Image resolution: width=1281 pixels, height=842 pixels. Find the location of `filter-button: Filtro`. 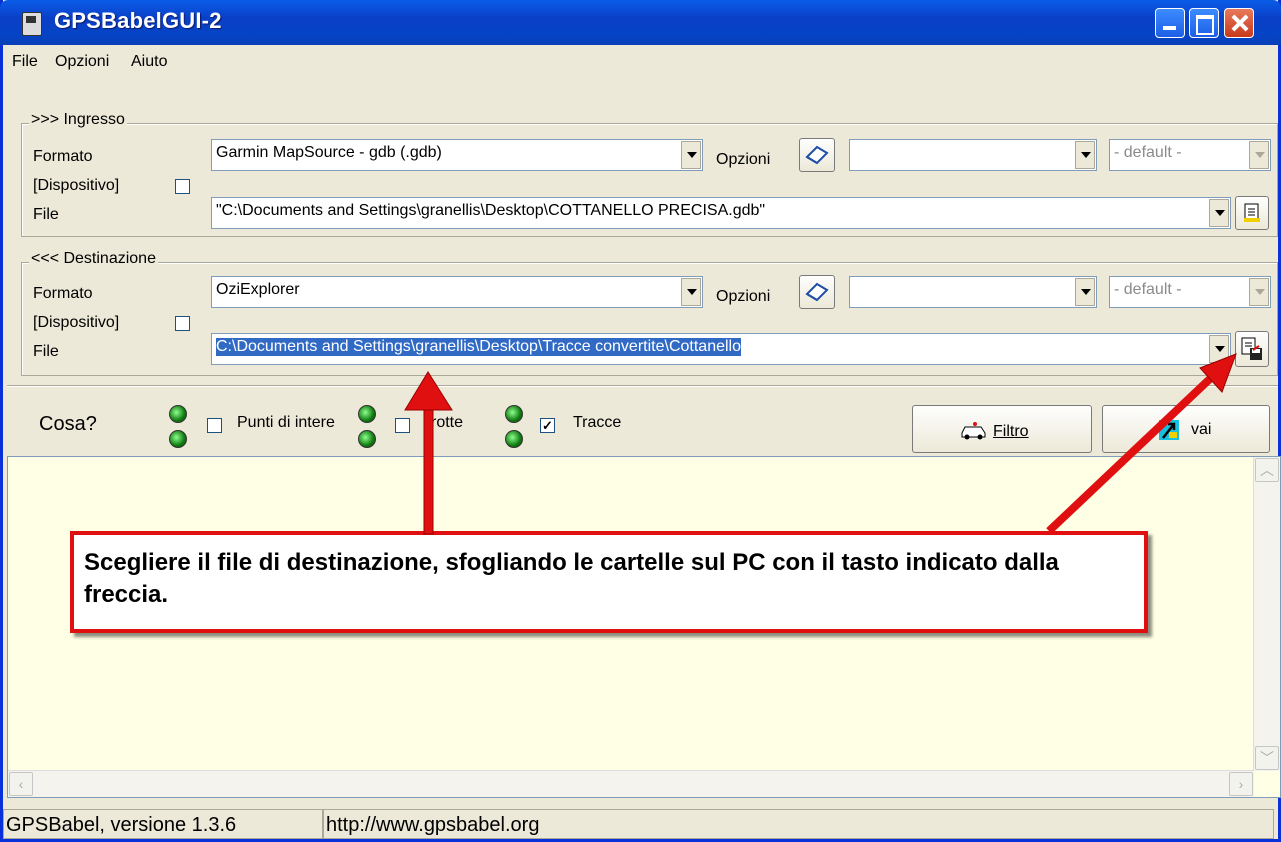

filter-button: Filtro is located at coordinates (1002, 429).